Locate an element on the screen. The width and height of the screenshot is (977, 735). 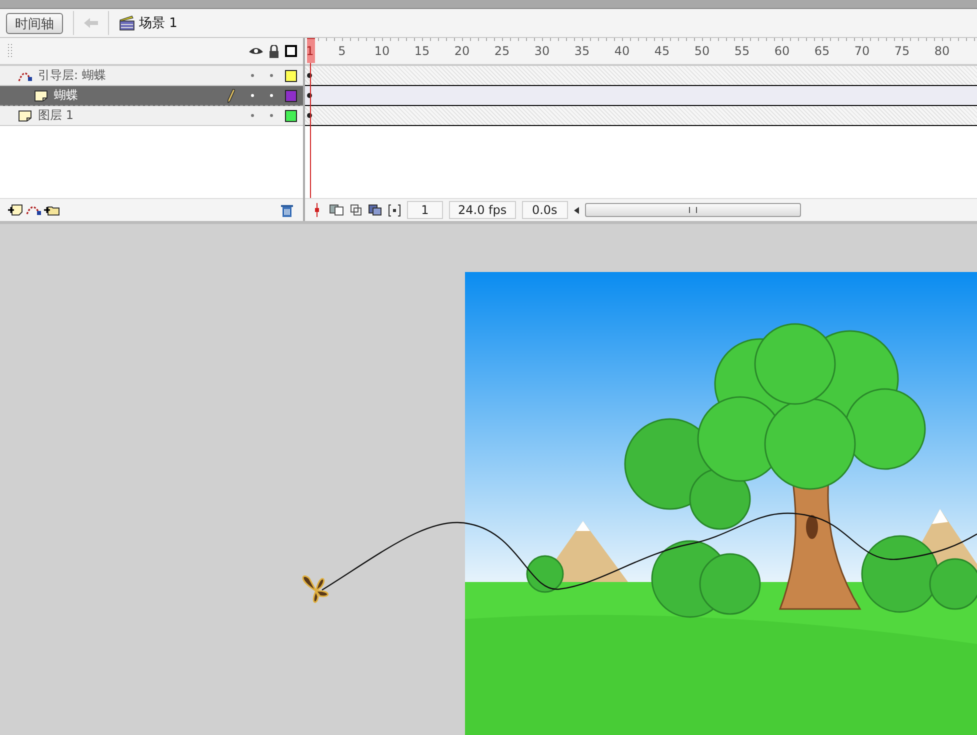
frame-number: 55 is located at coordinates (742, 51).